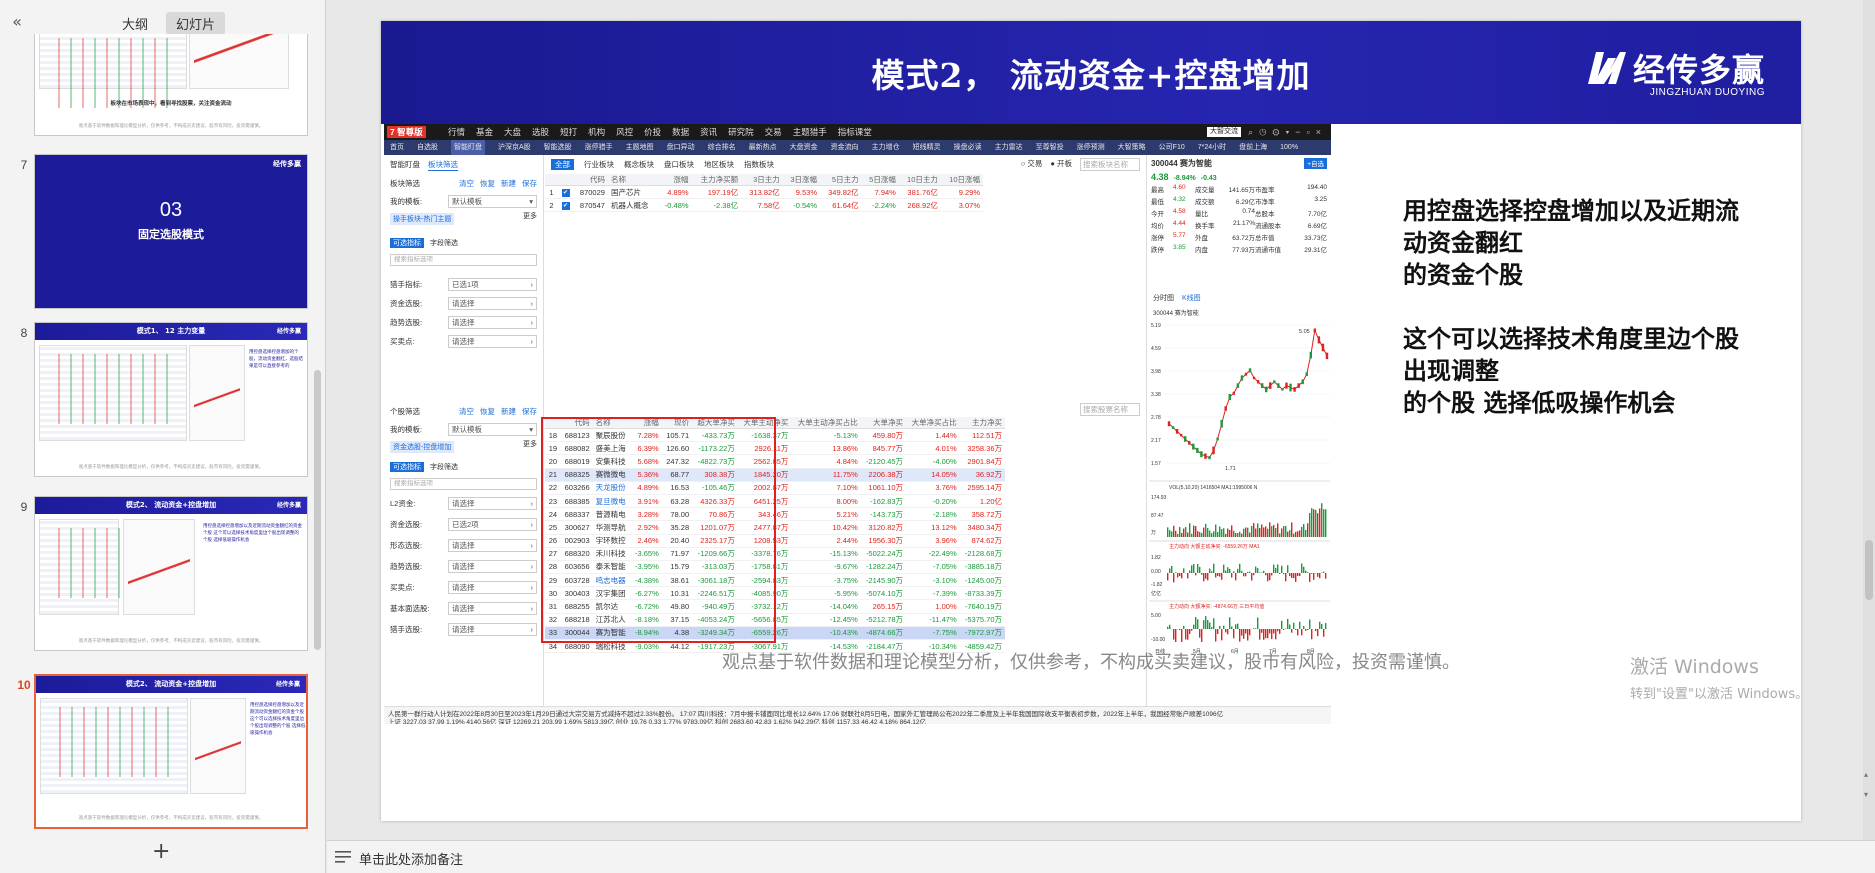 The height and width of the screenshot is (873, 1875). What do you see at coordinates (1179, 187) in the screenshot?
I see `quote-cell: 4.60` at bounding box center [1179, 187].